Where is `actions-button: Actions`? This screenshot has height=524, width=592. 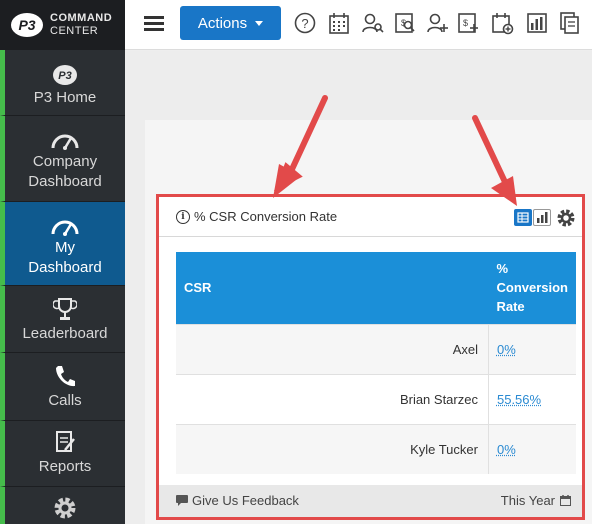
actions-button: Actions is located at coordinates (230, 23).